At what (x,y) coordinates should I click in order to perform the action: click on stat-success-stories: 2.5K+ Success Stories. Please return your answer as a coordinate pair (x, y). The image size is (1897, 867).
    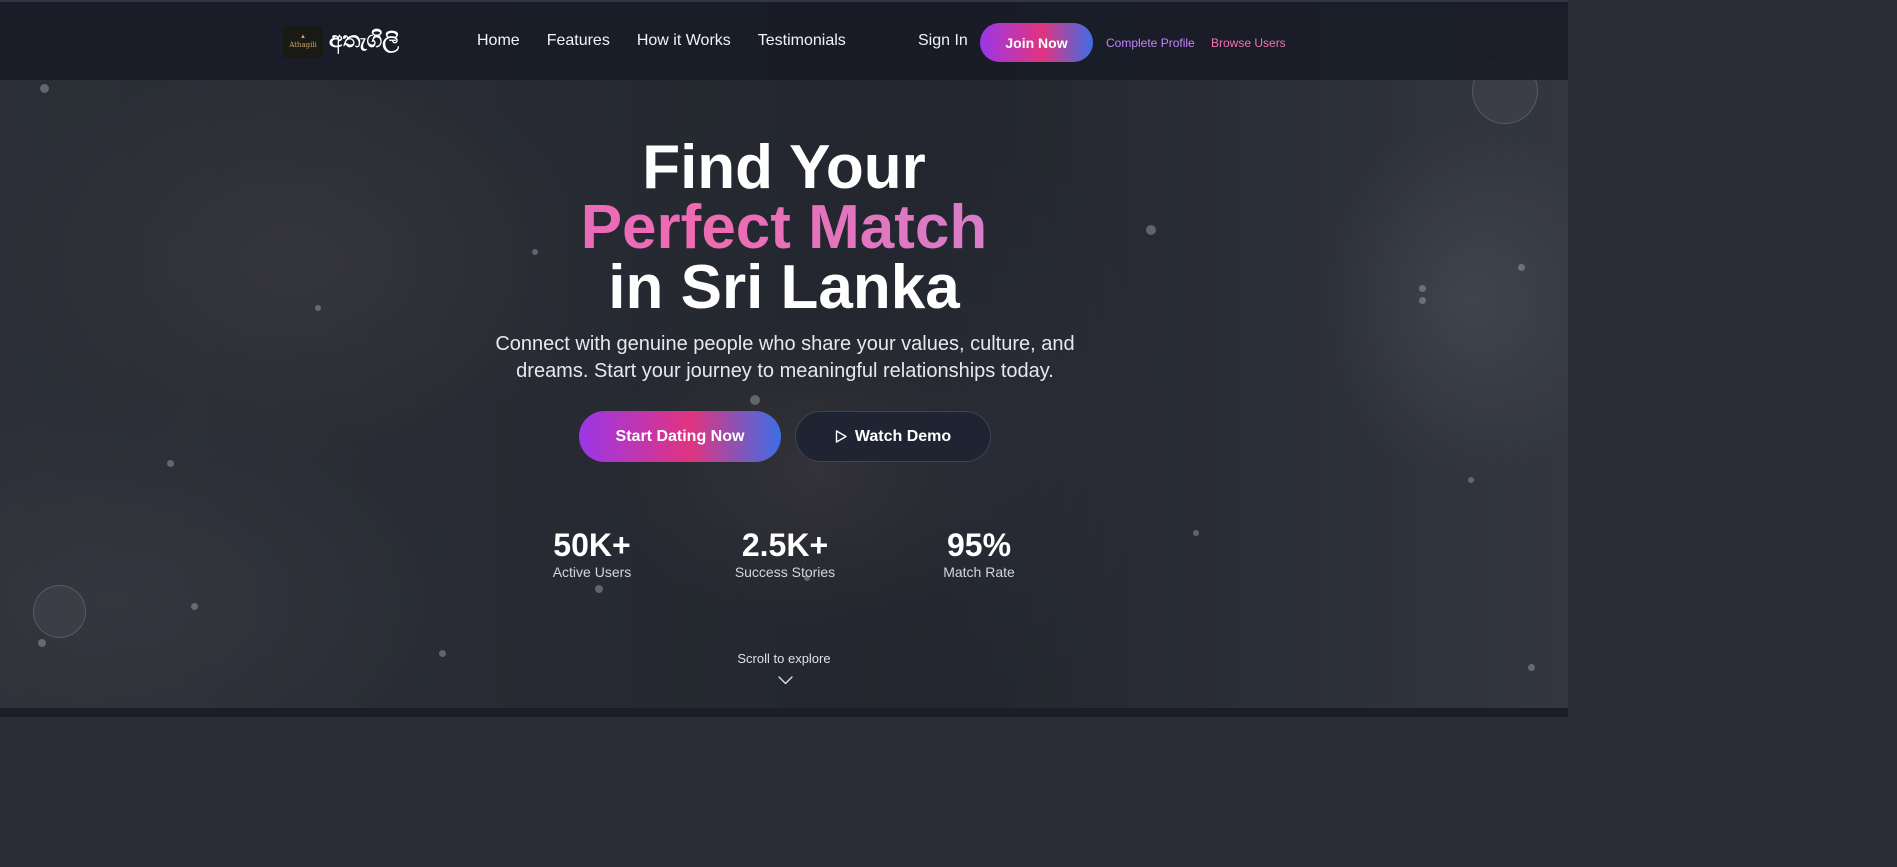
    Looking at the image, I should click on (785, 554).